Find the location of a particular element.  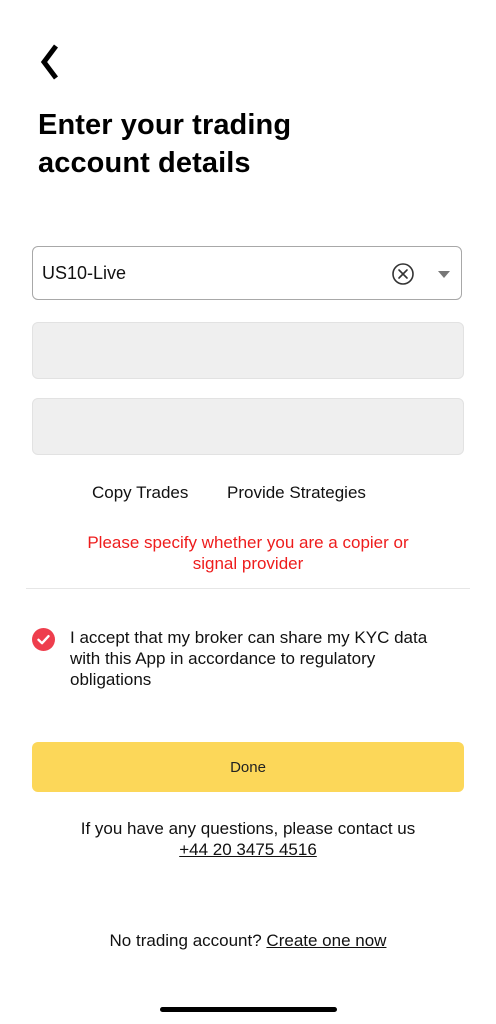

role-error-line2: signal provider is located at coordinates (248, 563).